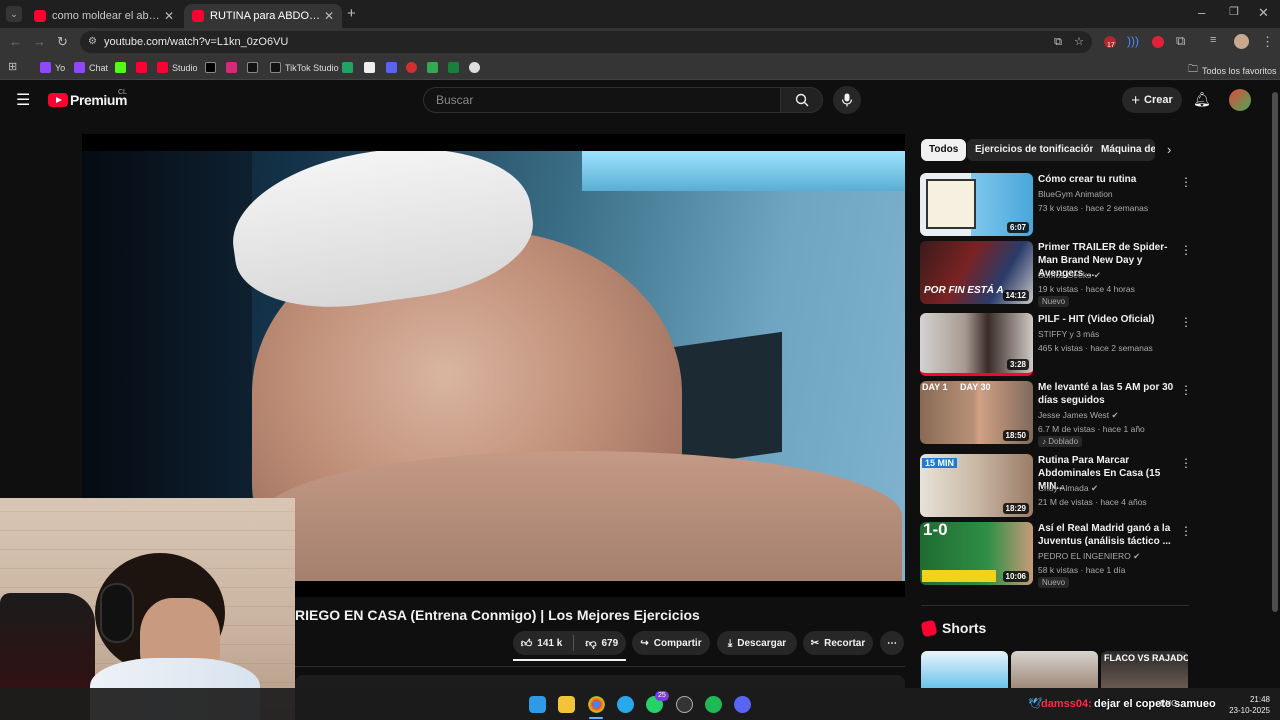 The image size is (1280, 720). Describe the element at coordinates (263, 16) in the screenshot. I see `tab-rutina-abdomen: RUTINA para ABDOMEN de D... ✕` at that location.